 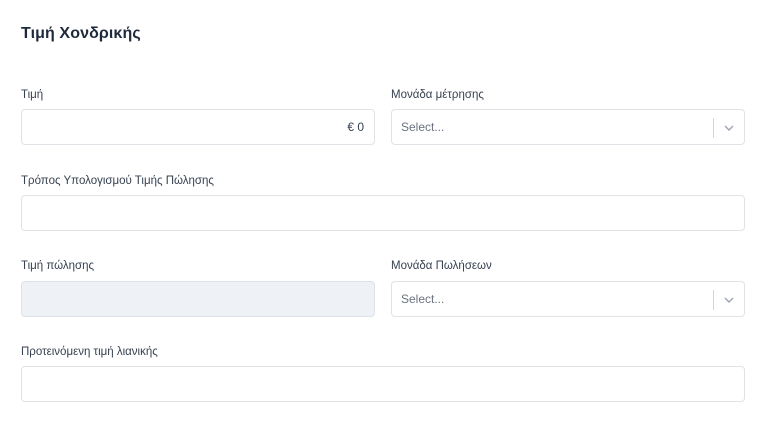 What do you see at coordinates (441, 266) in the screenshot?
I see `sale-unit-label: Μονάδα Πωλήσεων` at bounding box center [441, 266].